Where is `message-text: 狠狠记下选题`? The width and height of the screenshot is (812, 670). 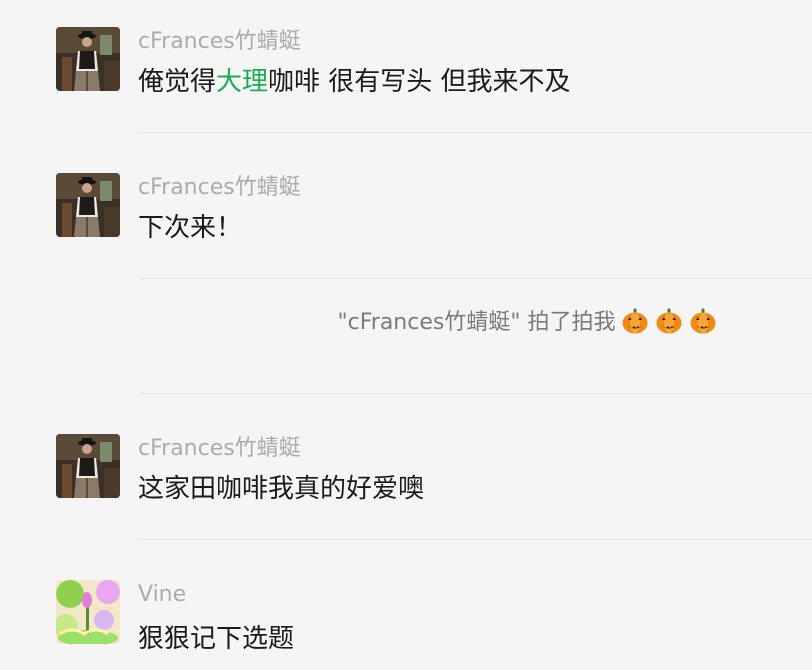
message-text: 狠狠记下选题 is located at coordinates (216, 639).